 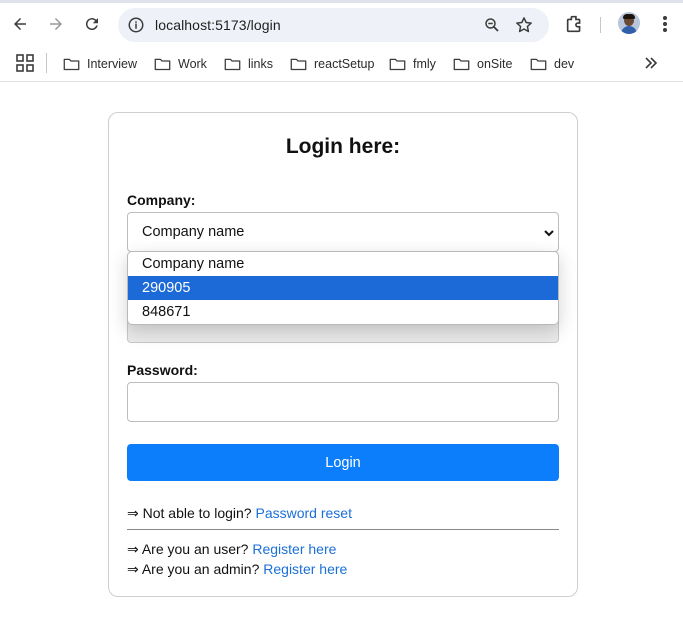 I want to click on dropdown-option: Company name, so click(x=343, y=264).